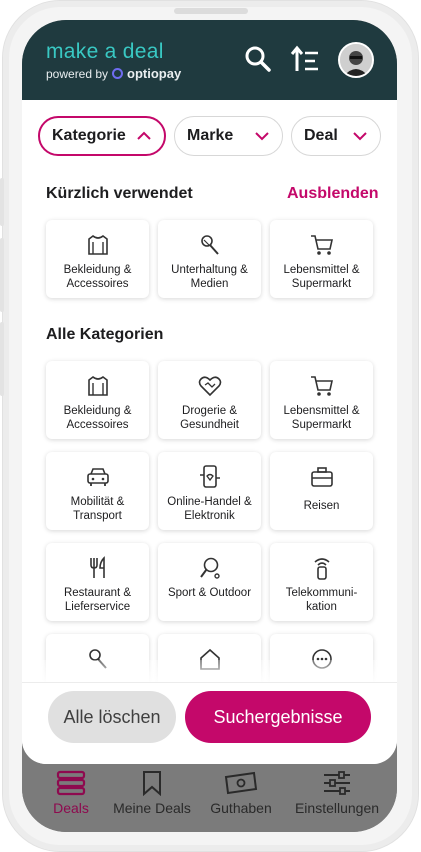  Describe the element at coordinates (333, 194) in the screenshot. I see `hide-recent-link: Ausblenden` at that location.